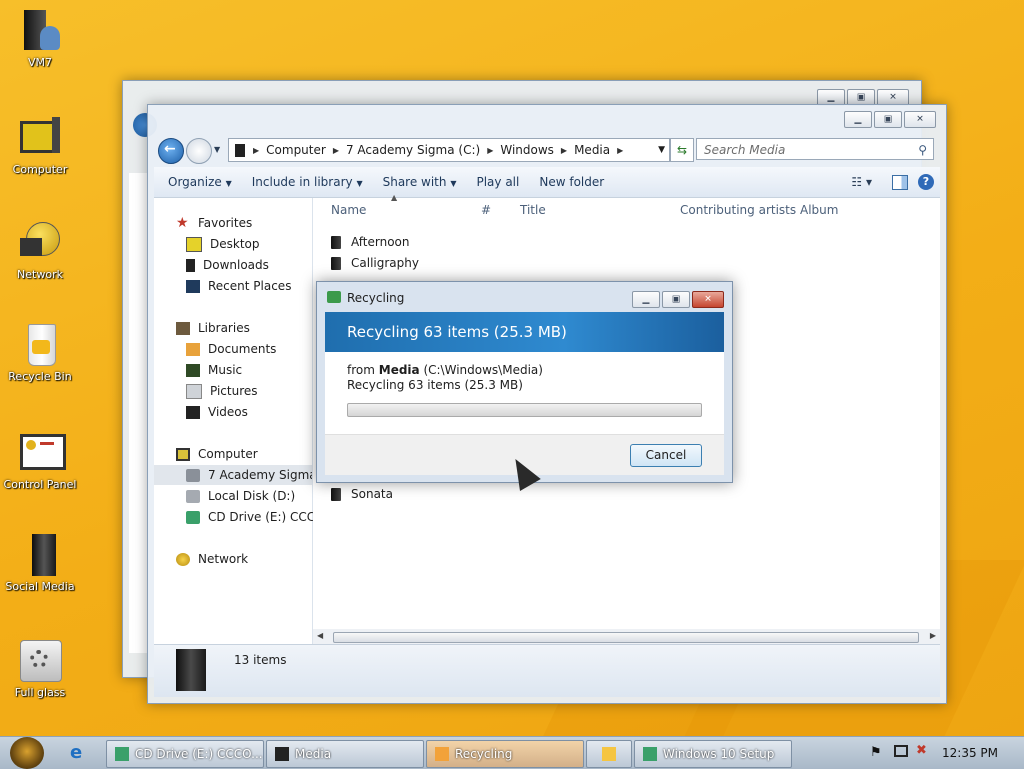 The height and width of the screenshot is (769, 1024). I want to click on column-album: Album, so click(819, 210).